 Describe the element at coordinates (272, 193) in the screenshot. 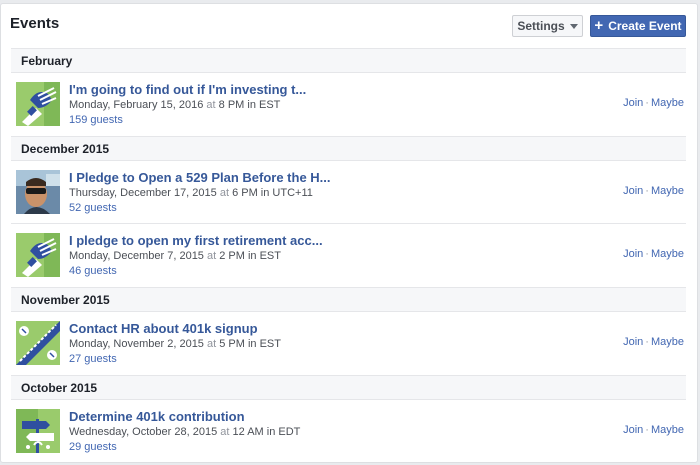

I see `event-time: 6 PM in UTC+11` at that location.